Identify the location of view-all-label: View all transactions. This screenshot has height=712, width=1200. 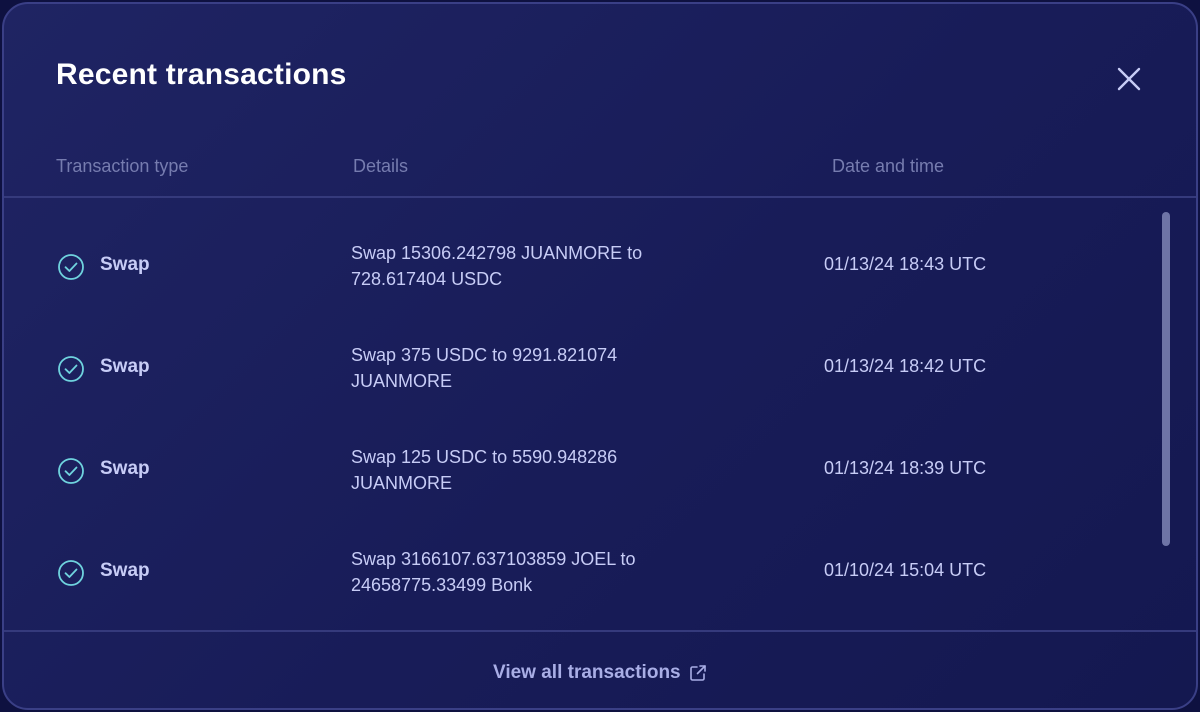
(587, 672).